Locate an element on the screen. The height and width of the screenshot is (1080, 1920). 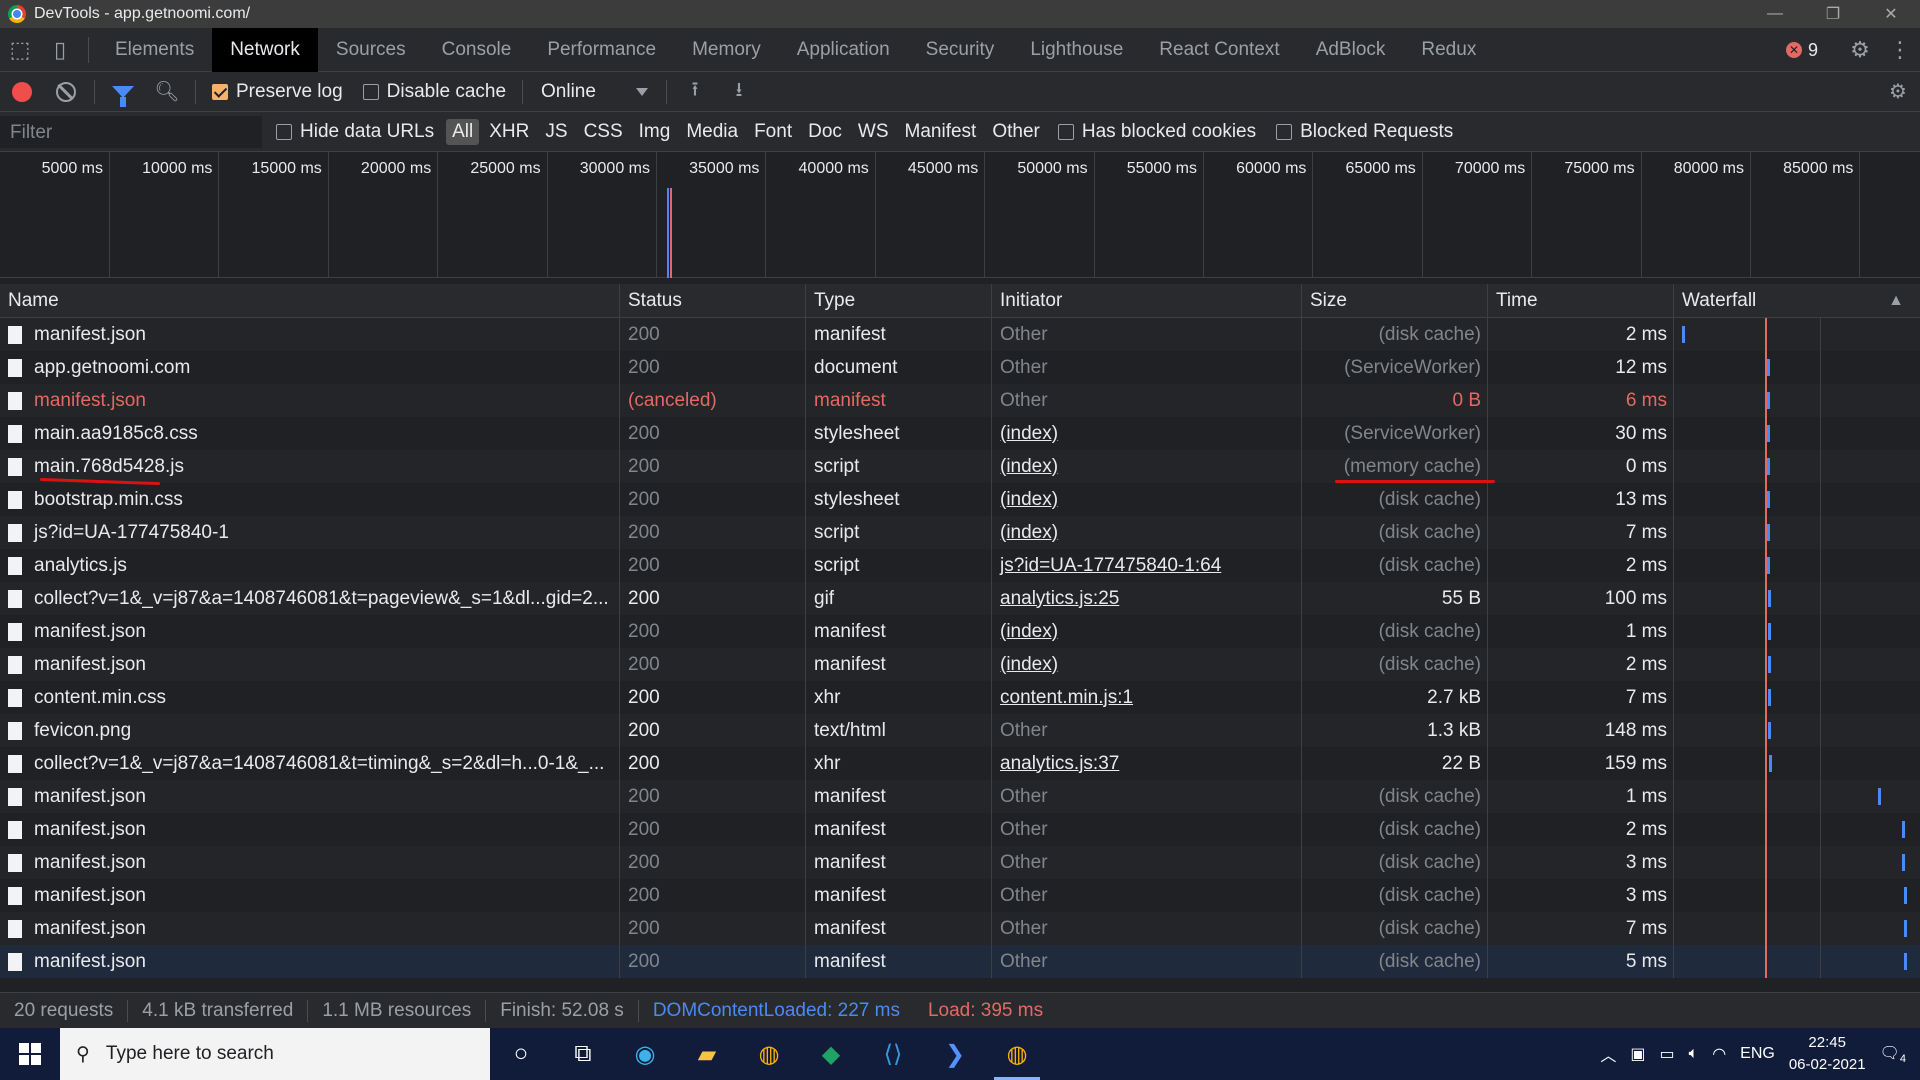
initiator-cell: analytics.js:37 is located at coordinates (1147, 763).